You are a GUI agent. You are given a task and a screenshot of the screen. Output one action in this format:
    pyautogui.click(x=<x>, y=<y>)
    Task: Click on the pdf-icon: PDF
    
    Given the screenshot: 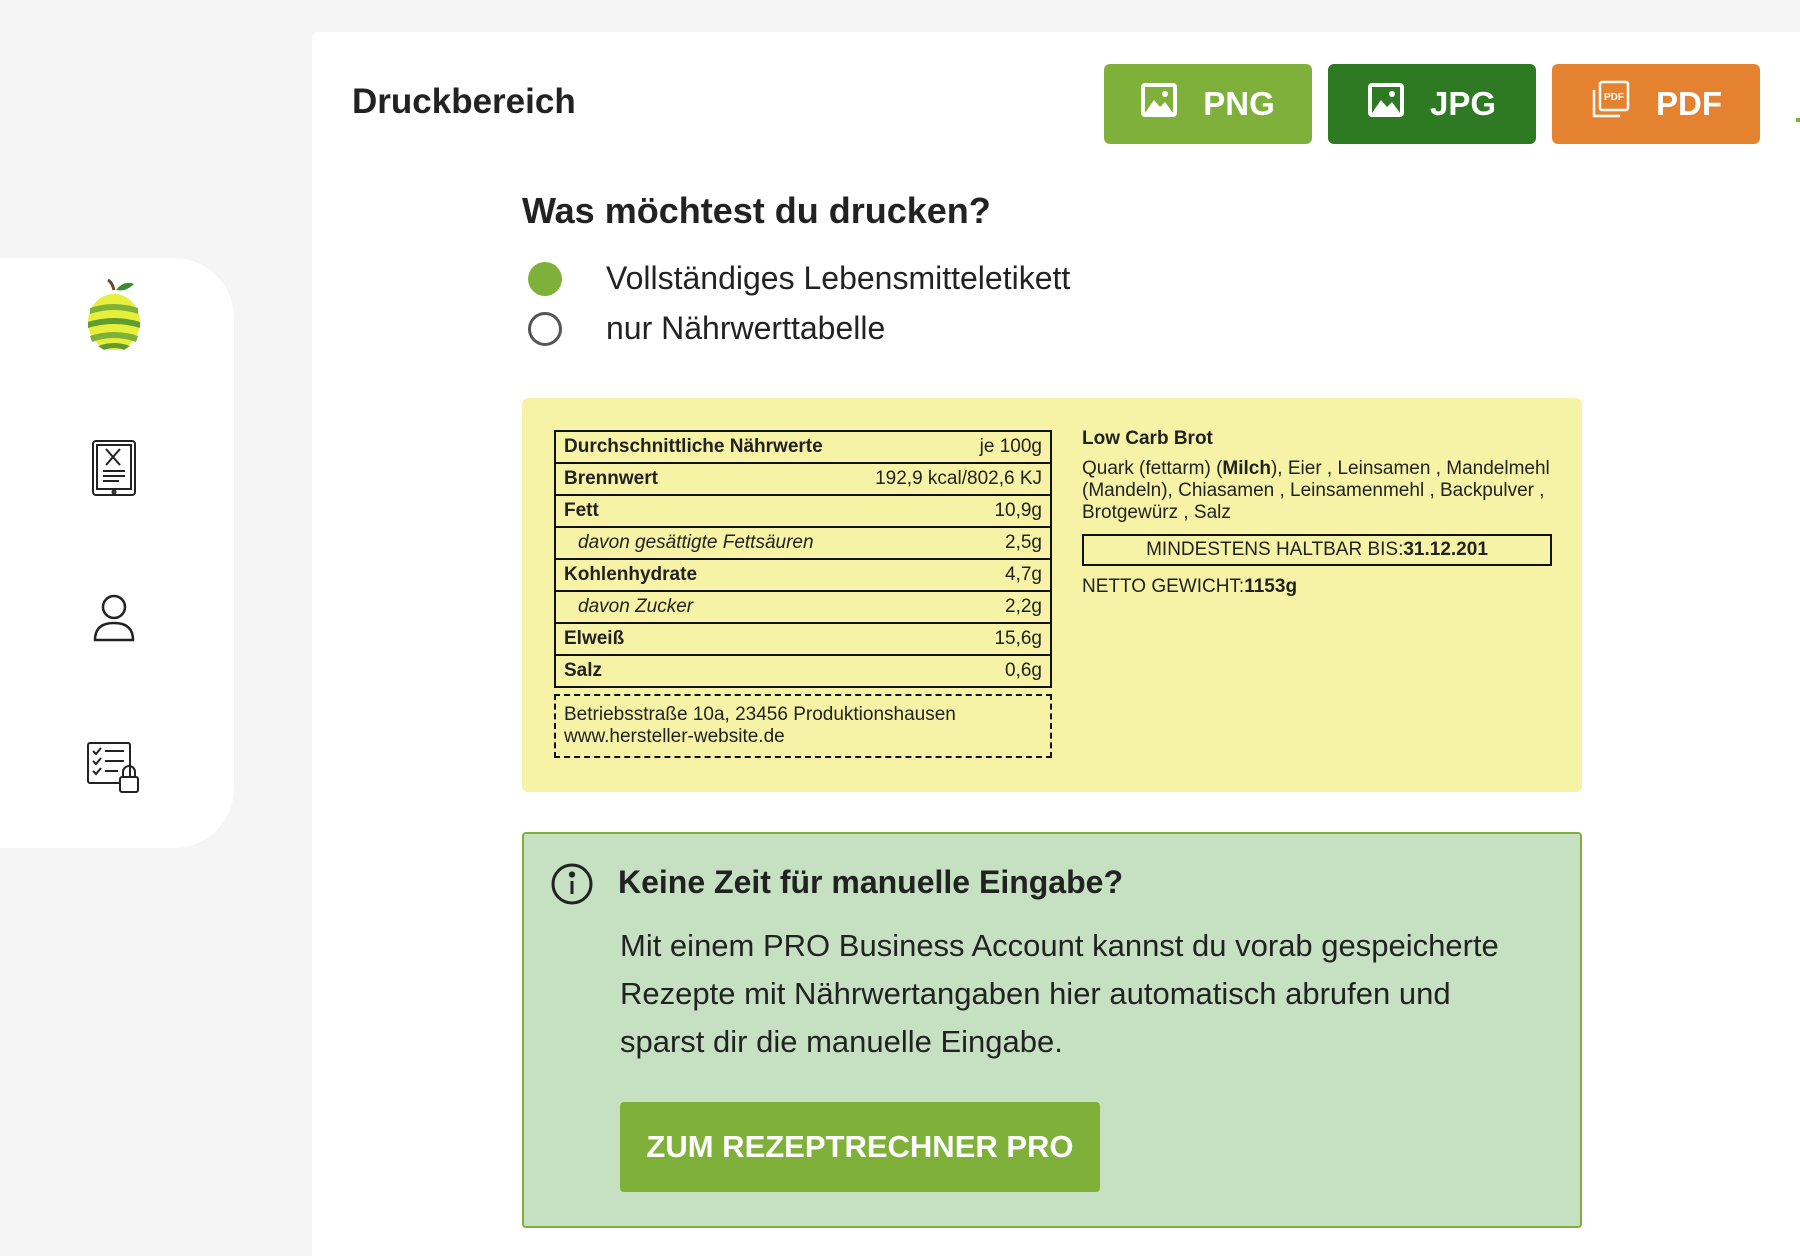 What is the action you would take?
    pyautogui.click(x=1610, y=104)
    